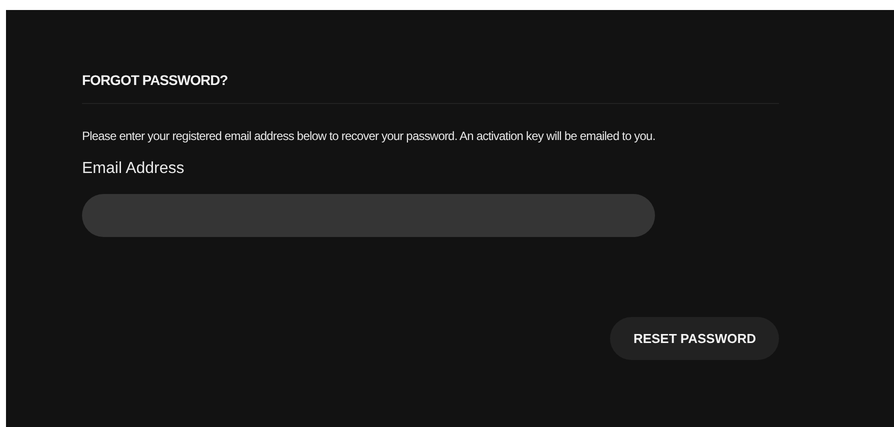 The width and height of the screenshot is (894, 427). I want to click on instructions-text: Please enter your registered email address below to recover your password. An activation key will be emailed to you., so click(369, 136).